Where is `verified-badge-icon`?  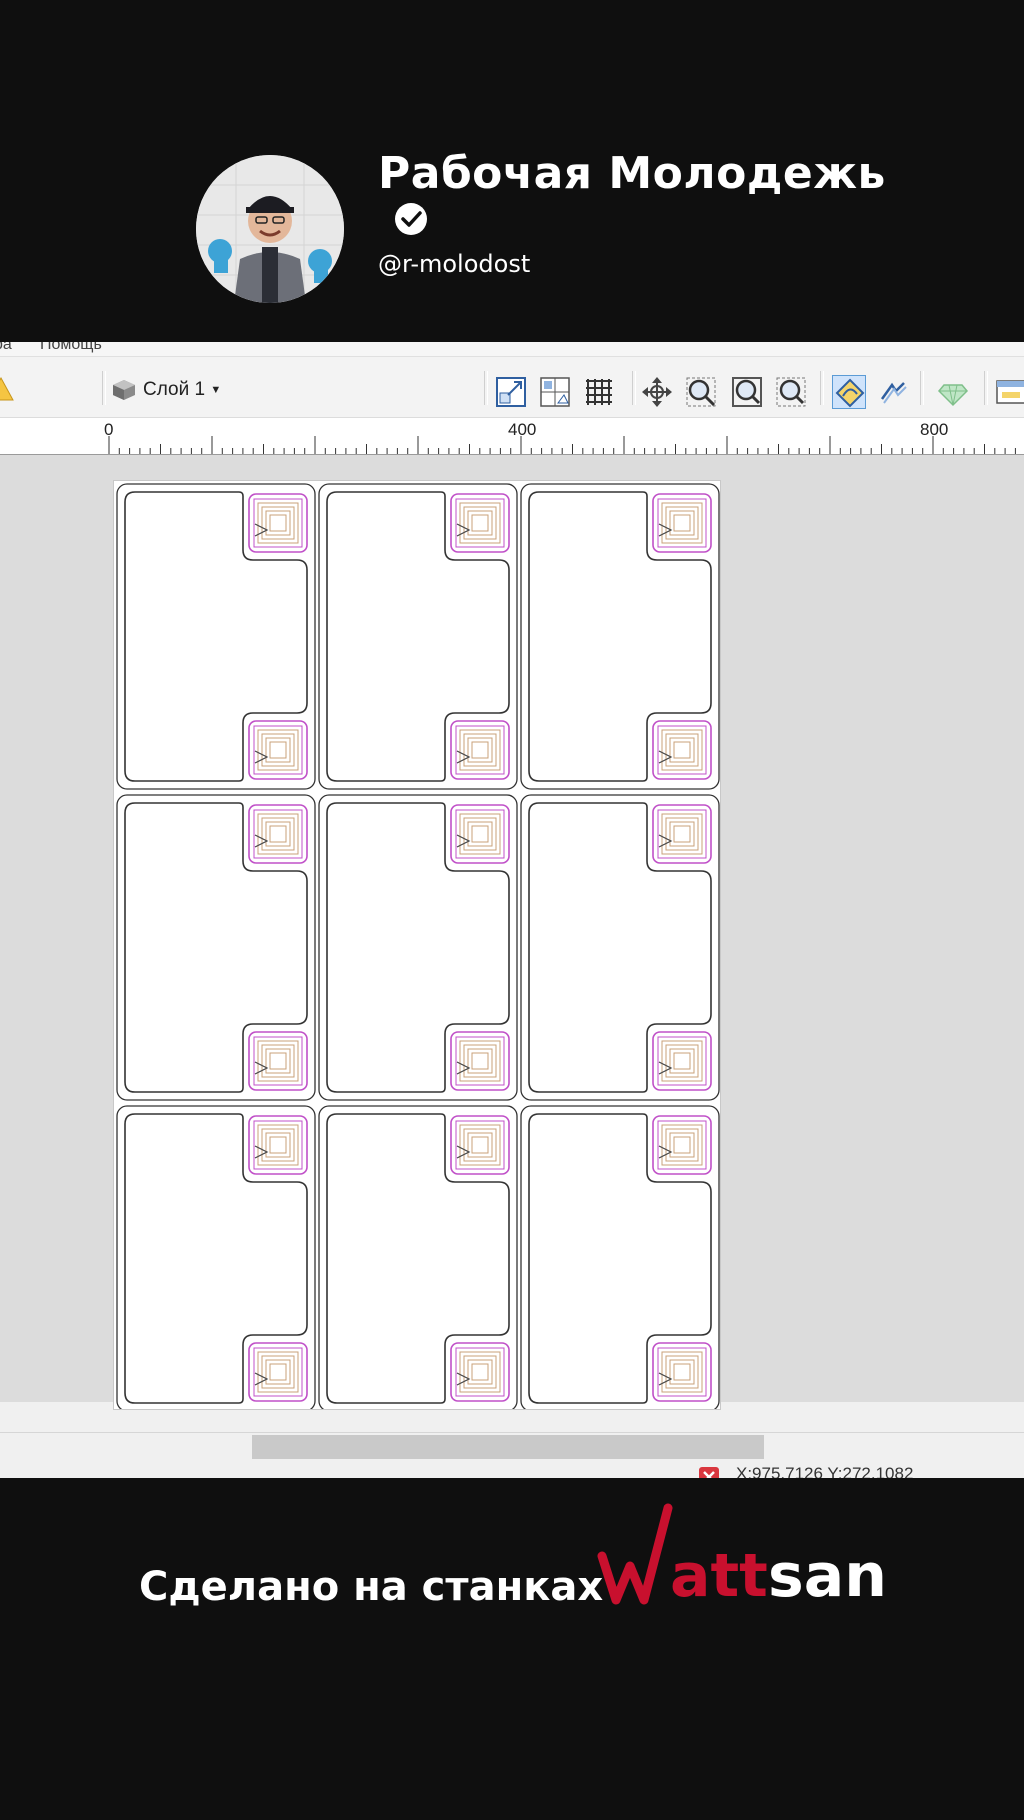
verified-badge-icon is located at coordinates (411, 219).